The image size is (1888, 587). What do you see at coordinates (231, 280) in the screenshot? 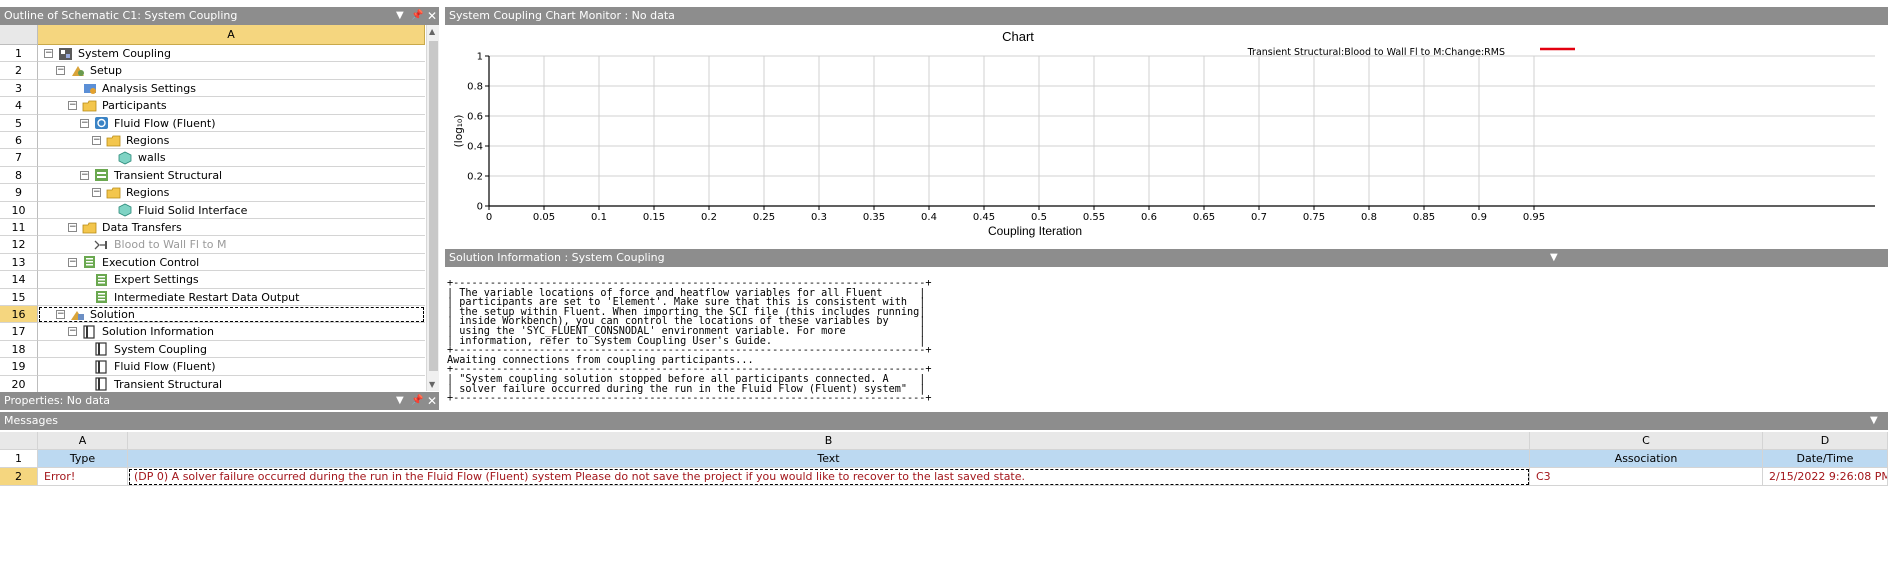
I see `outline-tree-item: Expert Settings` at bounding box center [231, 280].